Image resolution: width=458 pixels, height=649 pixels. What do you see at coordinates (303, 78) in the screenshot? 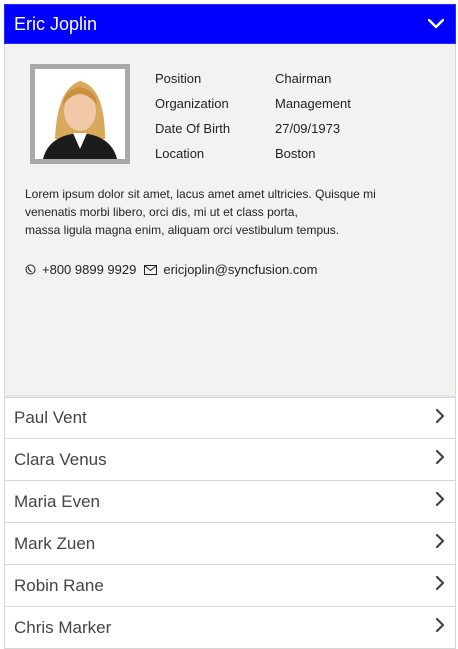
I see `detail-value: Chairman` at bounding box center [303, 78].